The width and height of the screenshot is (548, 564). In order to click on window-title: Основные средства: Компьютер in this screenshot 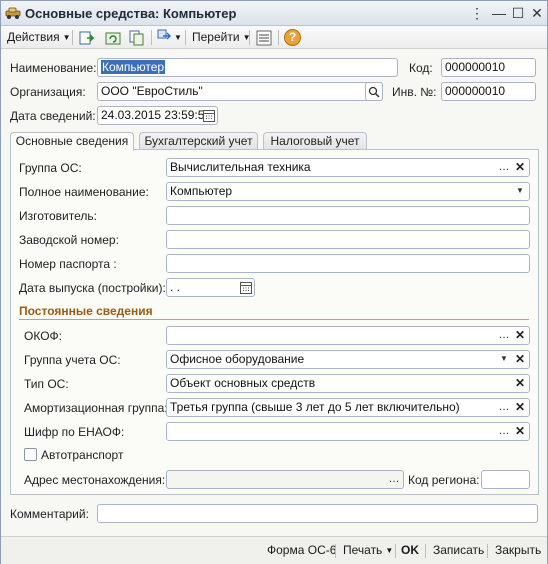, I will do `click(131, 13)`.